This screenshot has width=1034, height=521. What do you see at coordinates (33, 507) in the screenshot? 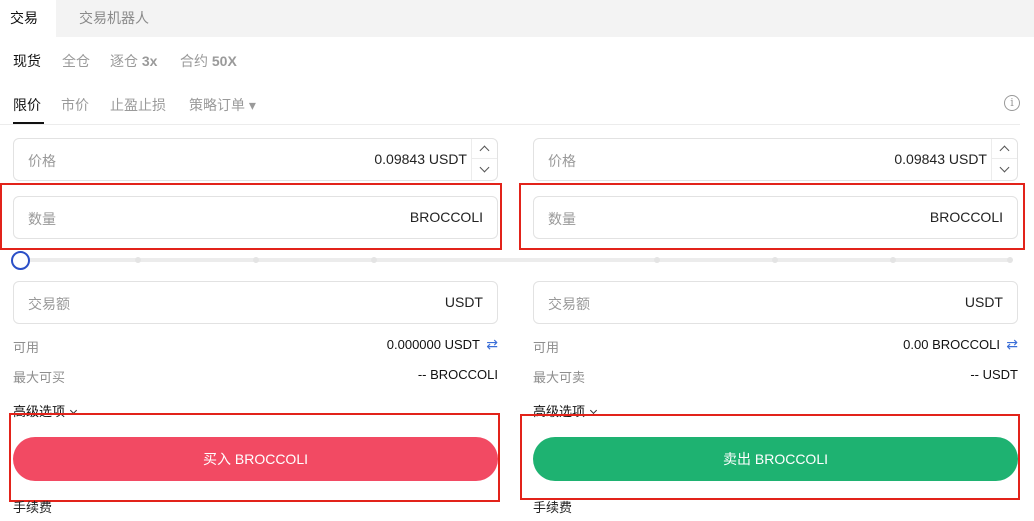
I see `buy-fee-label: 手续费` at bounding box center [33, 507].